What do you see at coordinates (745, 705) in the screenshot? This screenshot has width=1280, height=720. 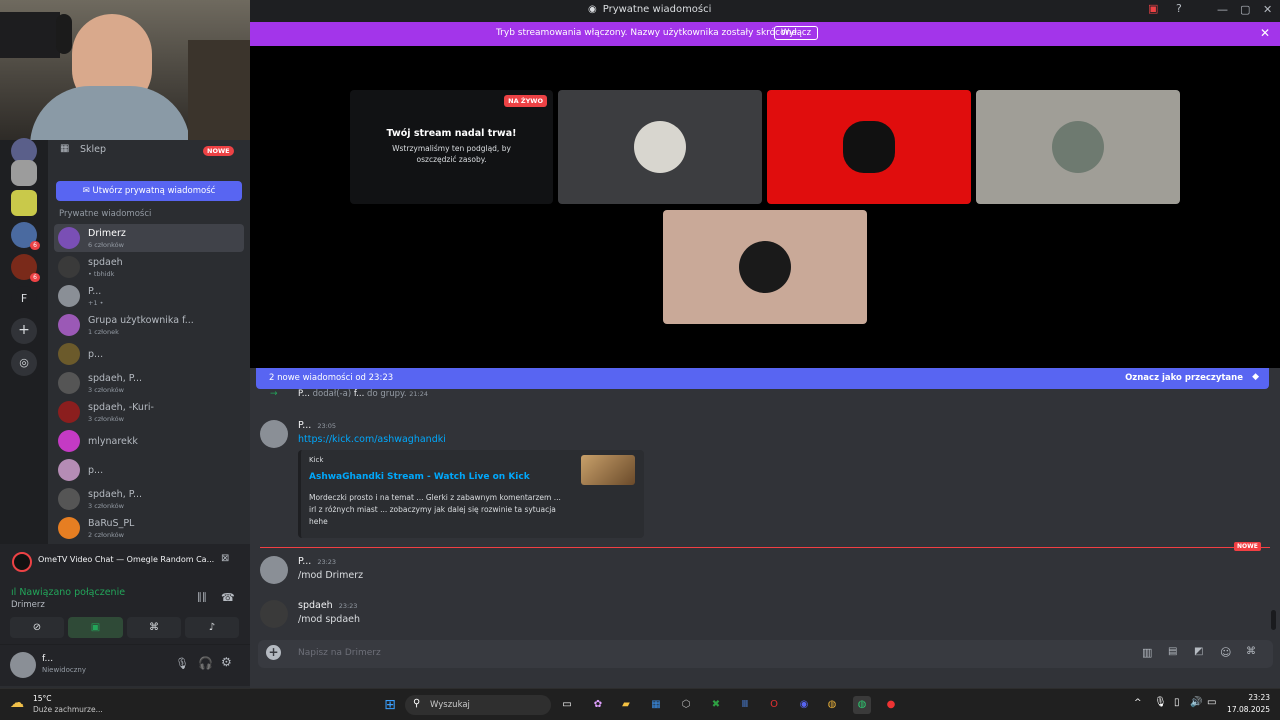 I see `app-icon: Ⅲ` at bounding box center [745, 705].